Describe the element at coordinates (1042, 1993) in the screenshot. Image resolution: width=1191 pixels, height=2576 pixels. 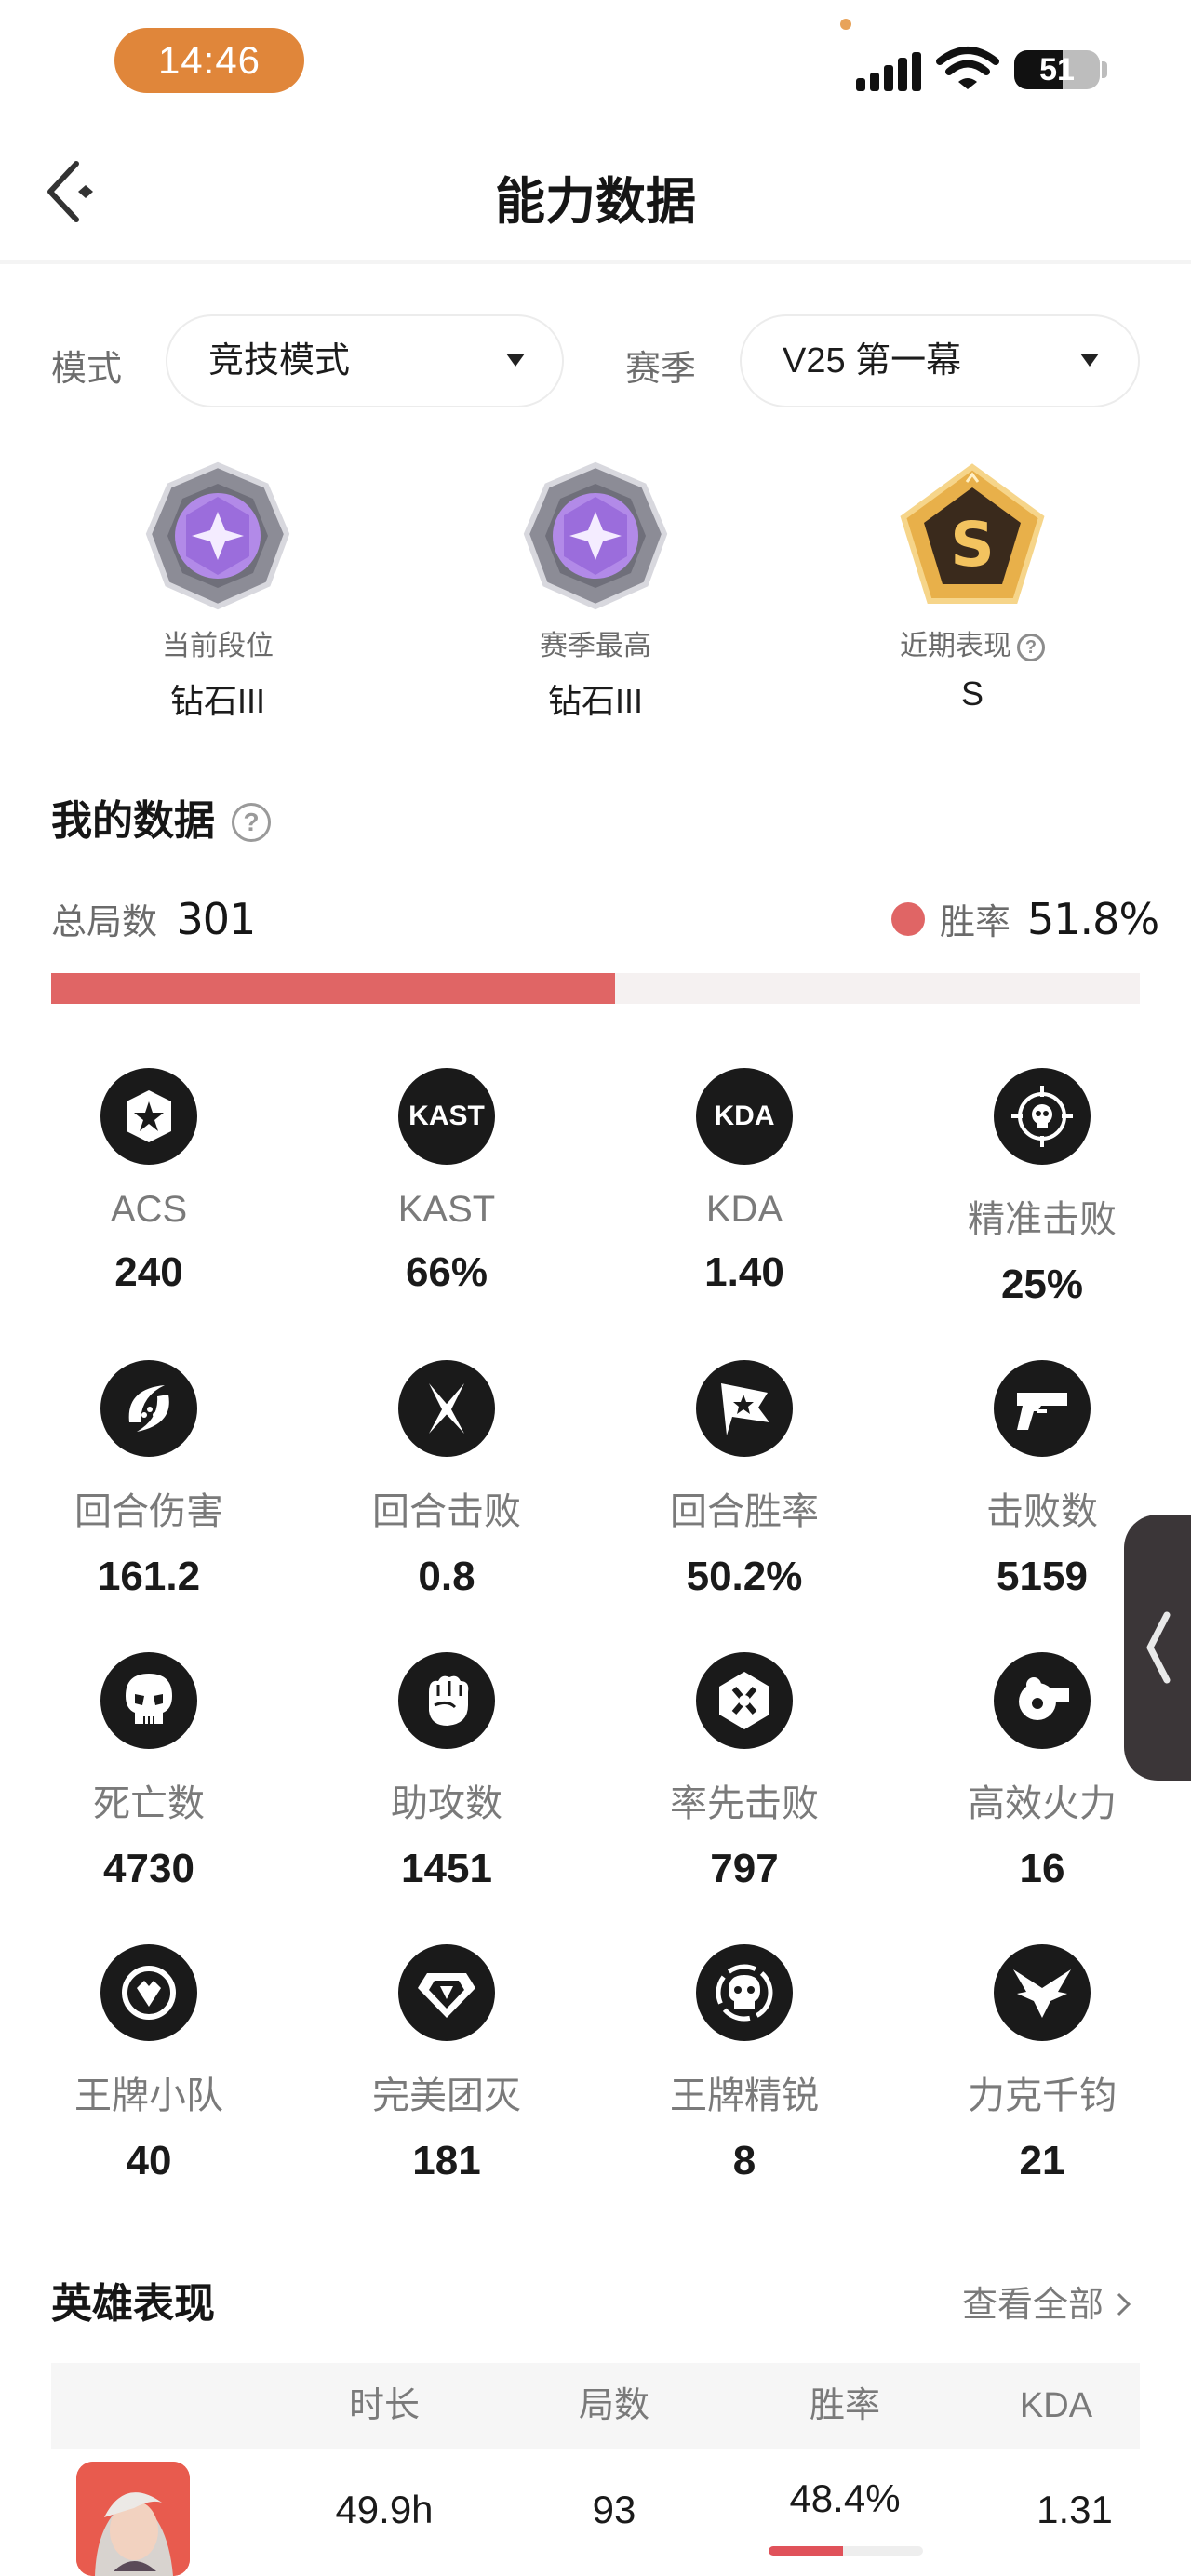
I see `winged-icon` at that location.